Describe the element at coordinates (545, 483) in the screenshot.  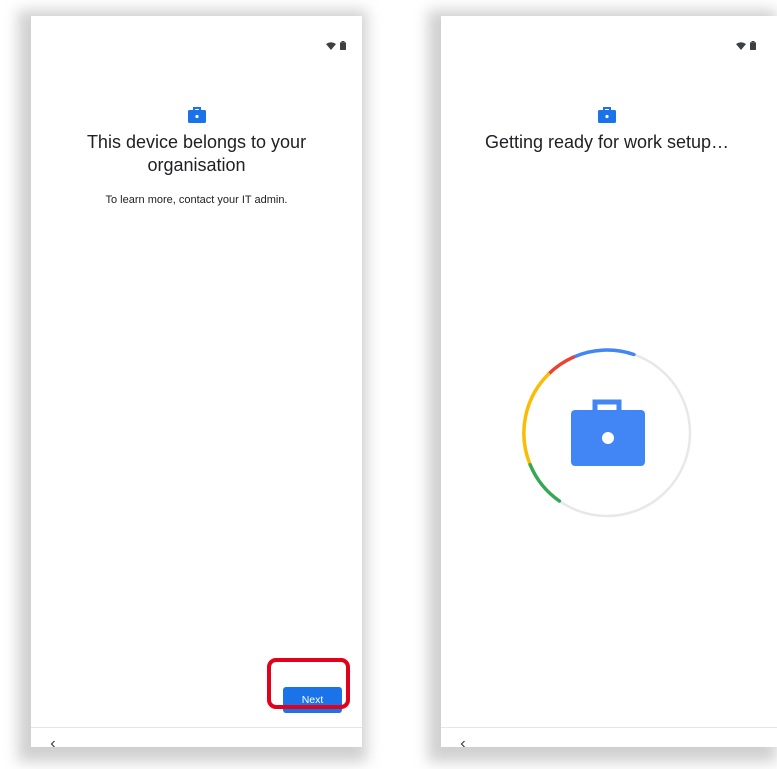
I see `progress-arc-green` at that location.